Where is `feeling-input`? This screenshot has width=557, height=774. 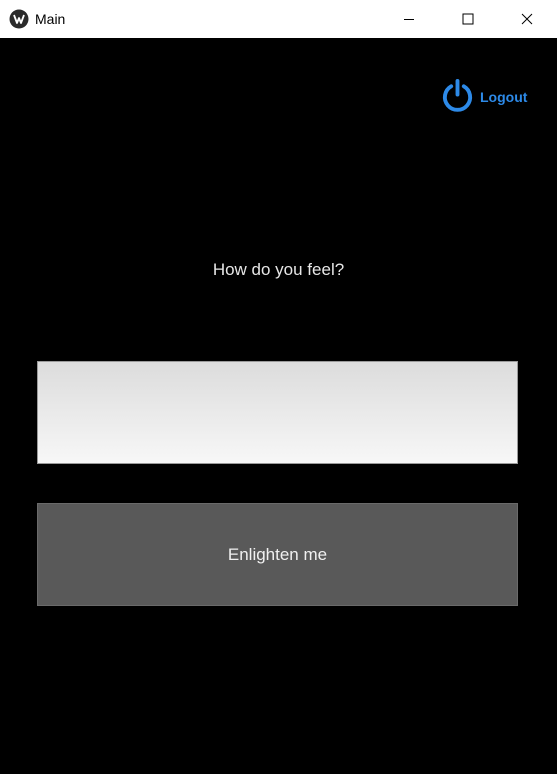
feeling-input is located at coordinates (277, 412).